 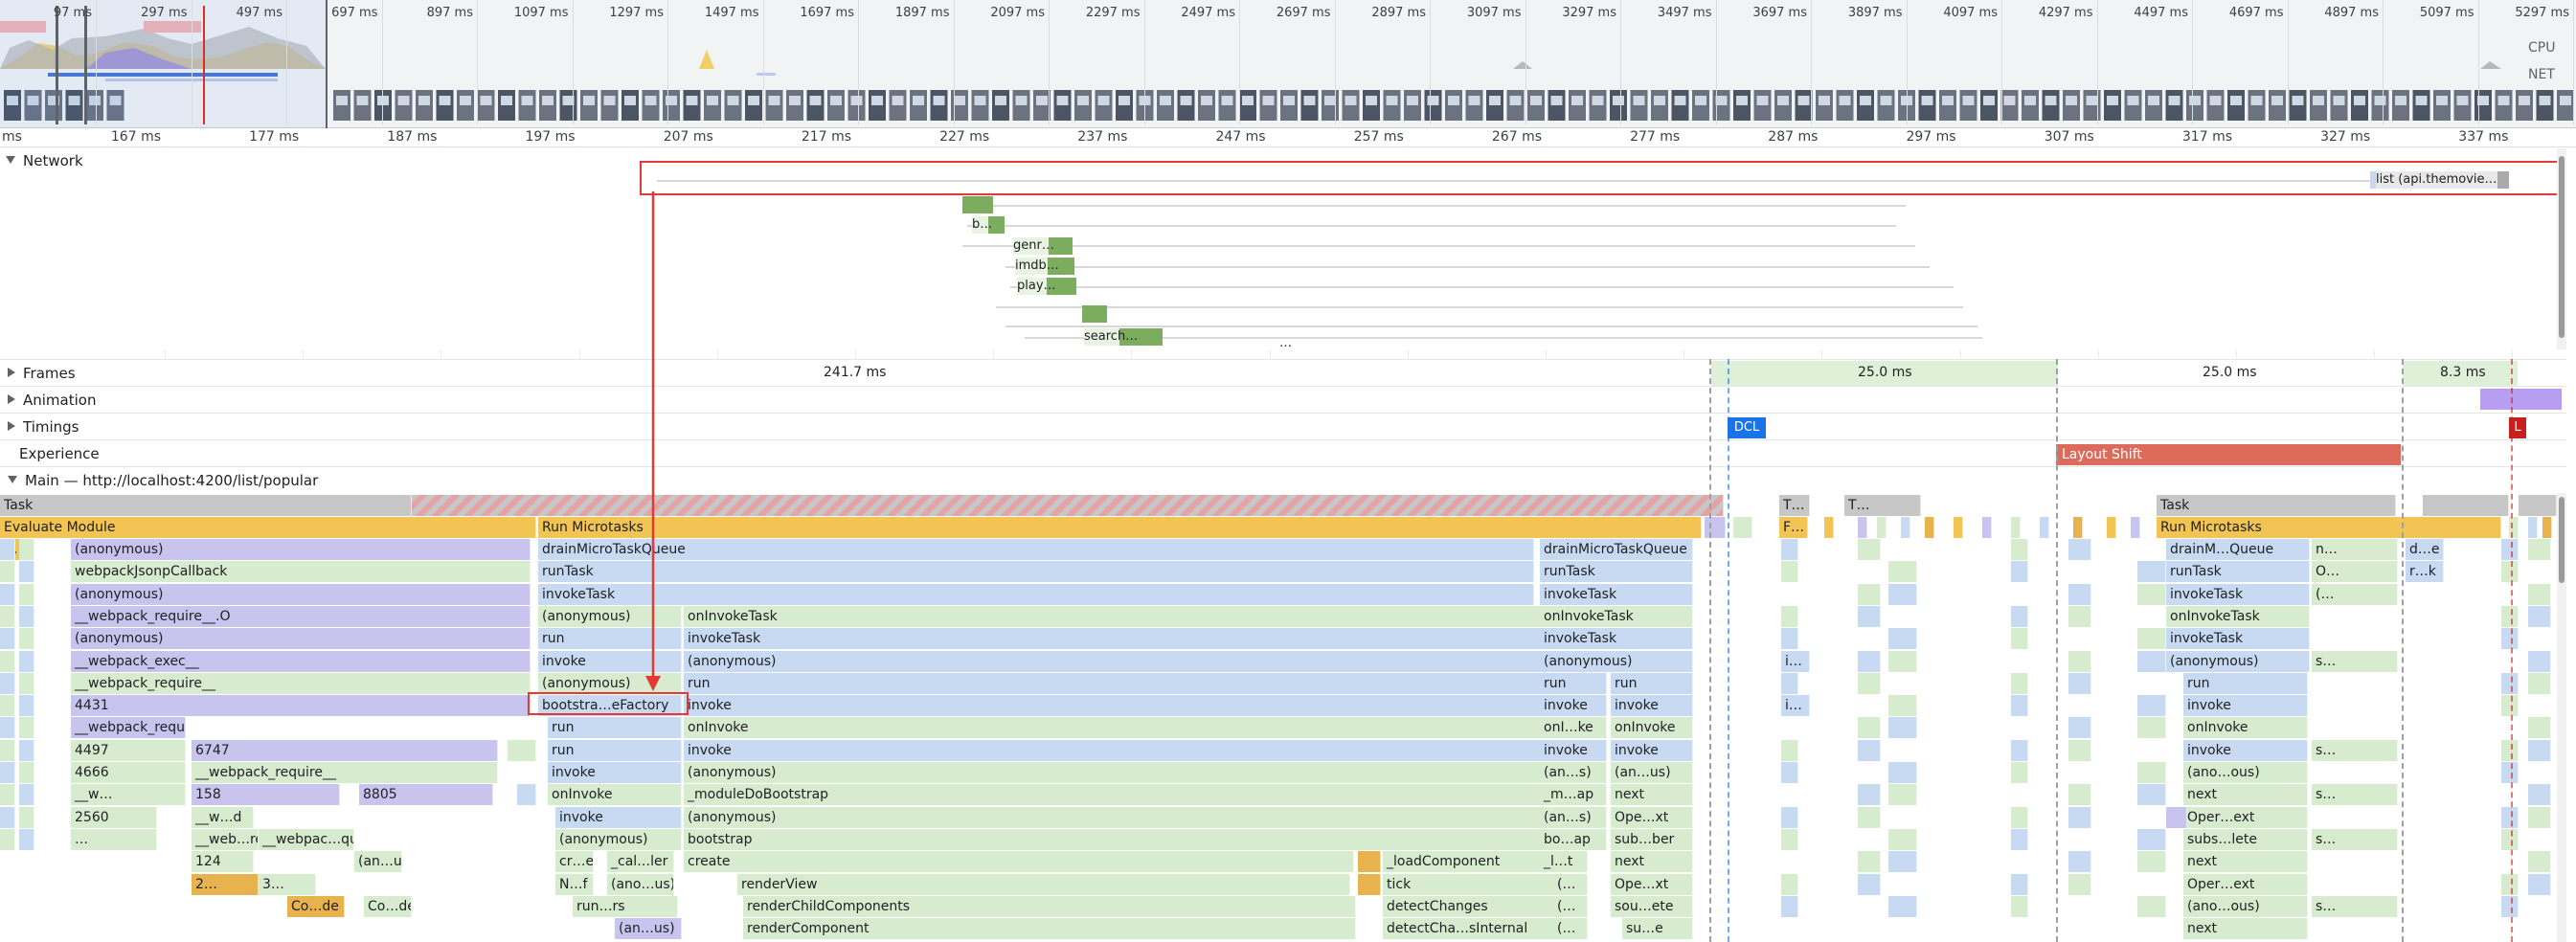 What do you see at coordinates (2561, 717) in the screenshot?
I see `flame-scrollbar` at bounding box center [2561, 717].